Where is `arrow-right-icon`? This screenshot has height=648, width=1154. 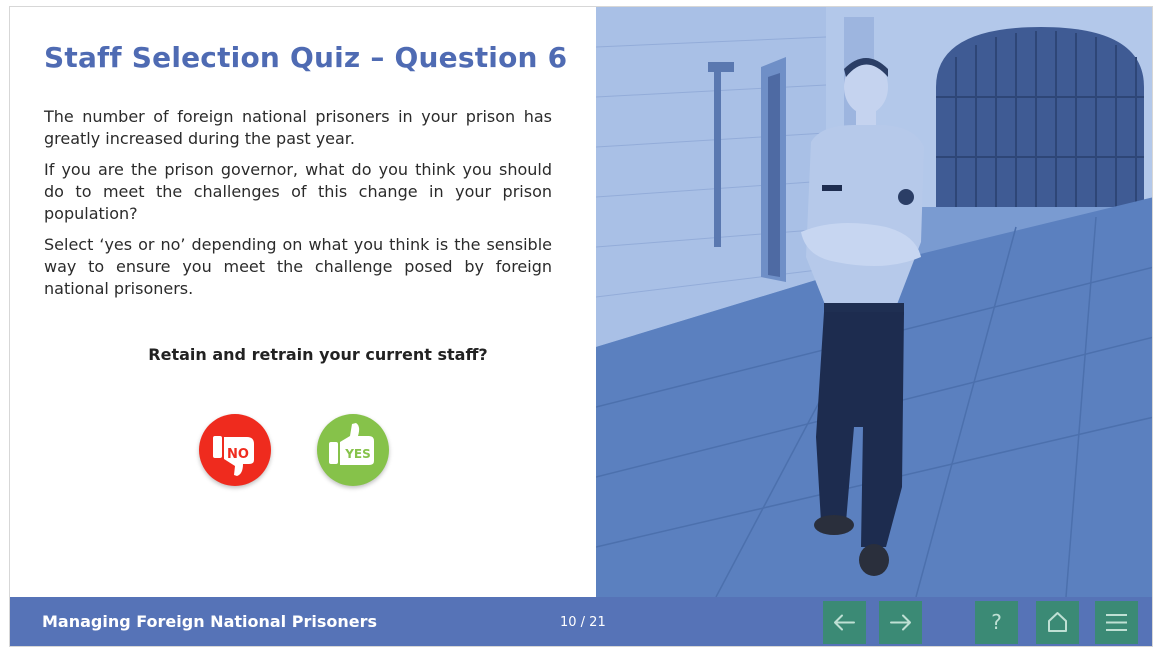
arrow-right-icon is located at coordinates (900, 622).